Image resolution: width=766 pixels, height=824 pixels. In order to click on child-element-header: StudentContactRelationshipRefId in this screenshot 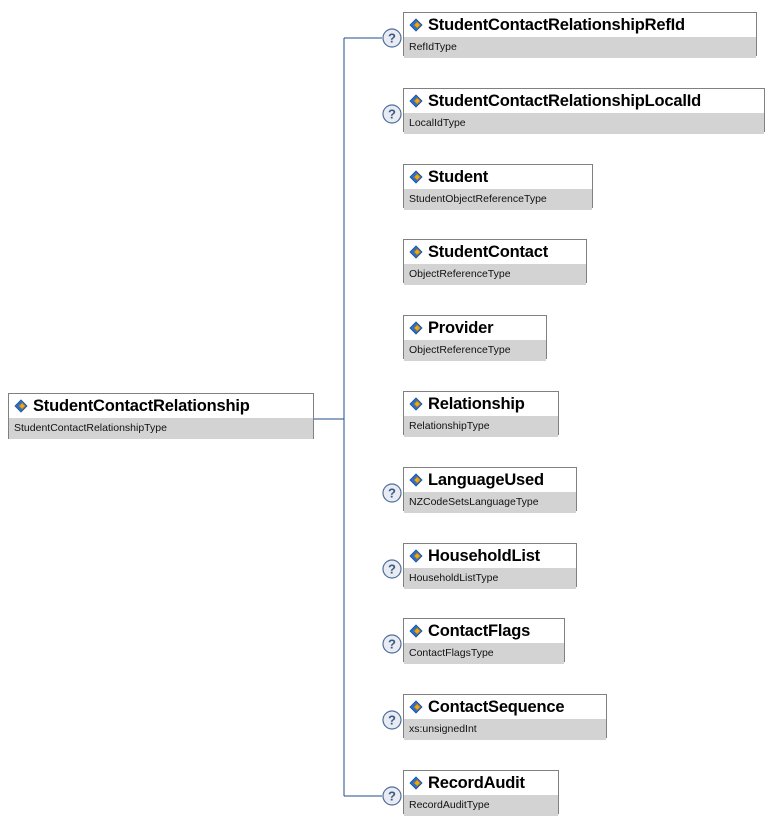, I will do `click(580, 25)`.